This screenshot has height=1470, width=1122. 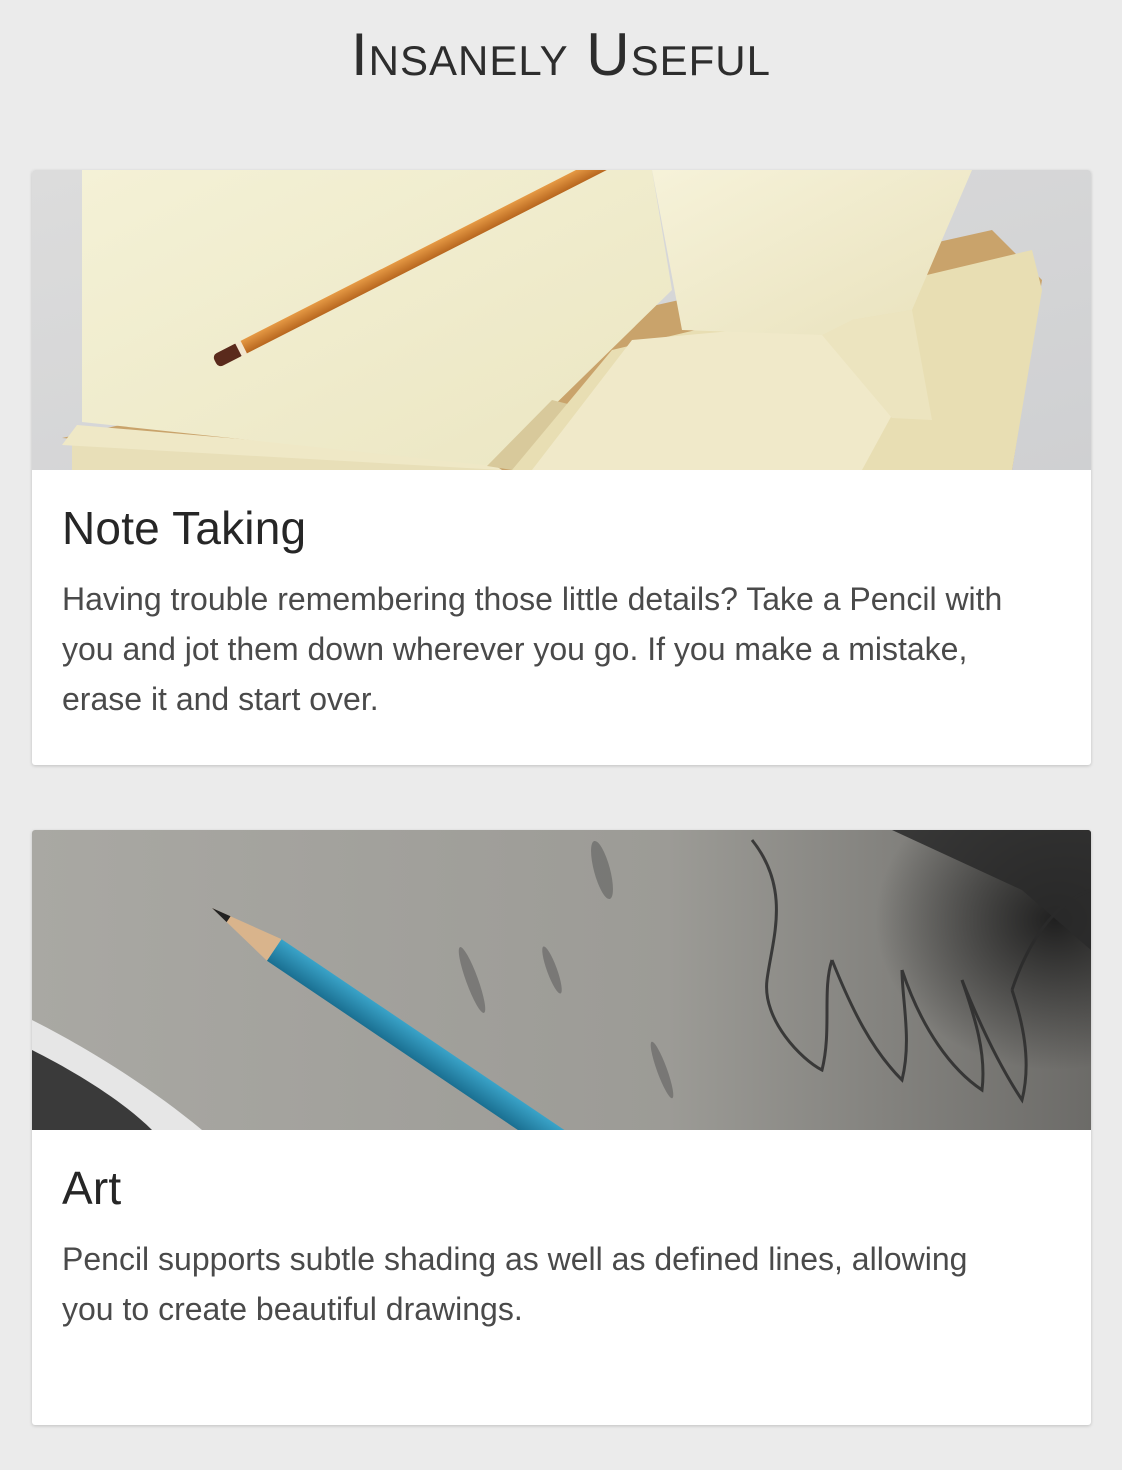 What do you see at coordinates (561, 54) in the screenshot?
I see `page-title: Insanely Useful` at bounding box center [561, 54].